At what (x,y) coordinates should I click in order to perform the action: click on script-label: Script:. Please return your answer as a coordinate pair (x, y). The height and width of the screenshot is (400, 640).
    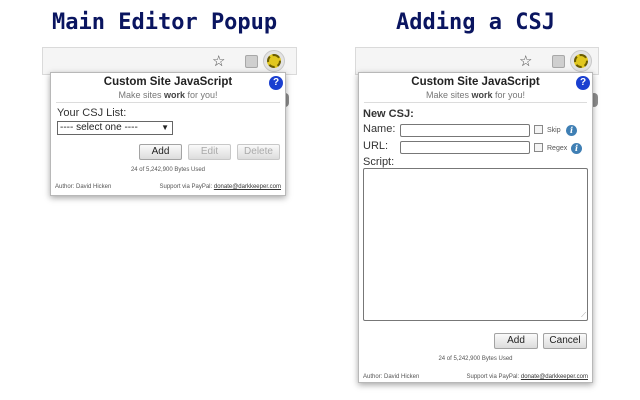
    Looking at the image, I should click on (379, 162).